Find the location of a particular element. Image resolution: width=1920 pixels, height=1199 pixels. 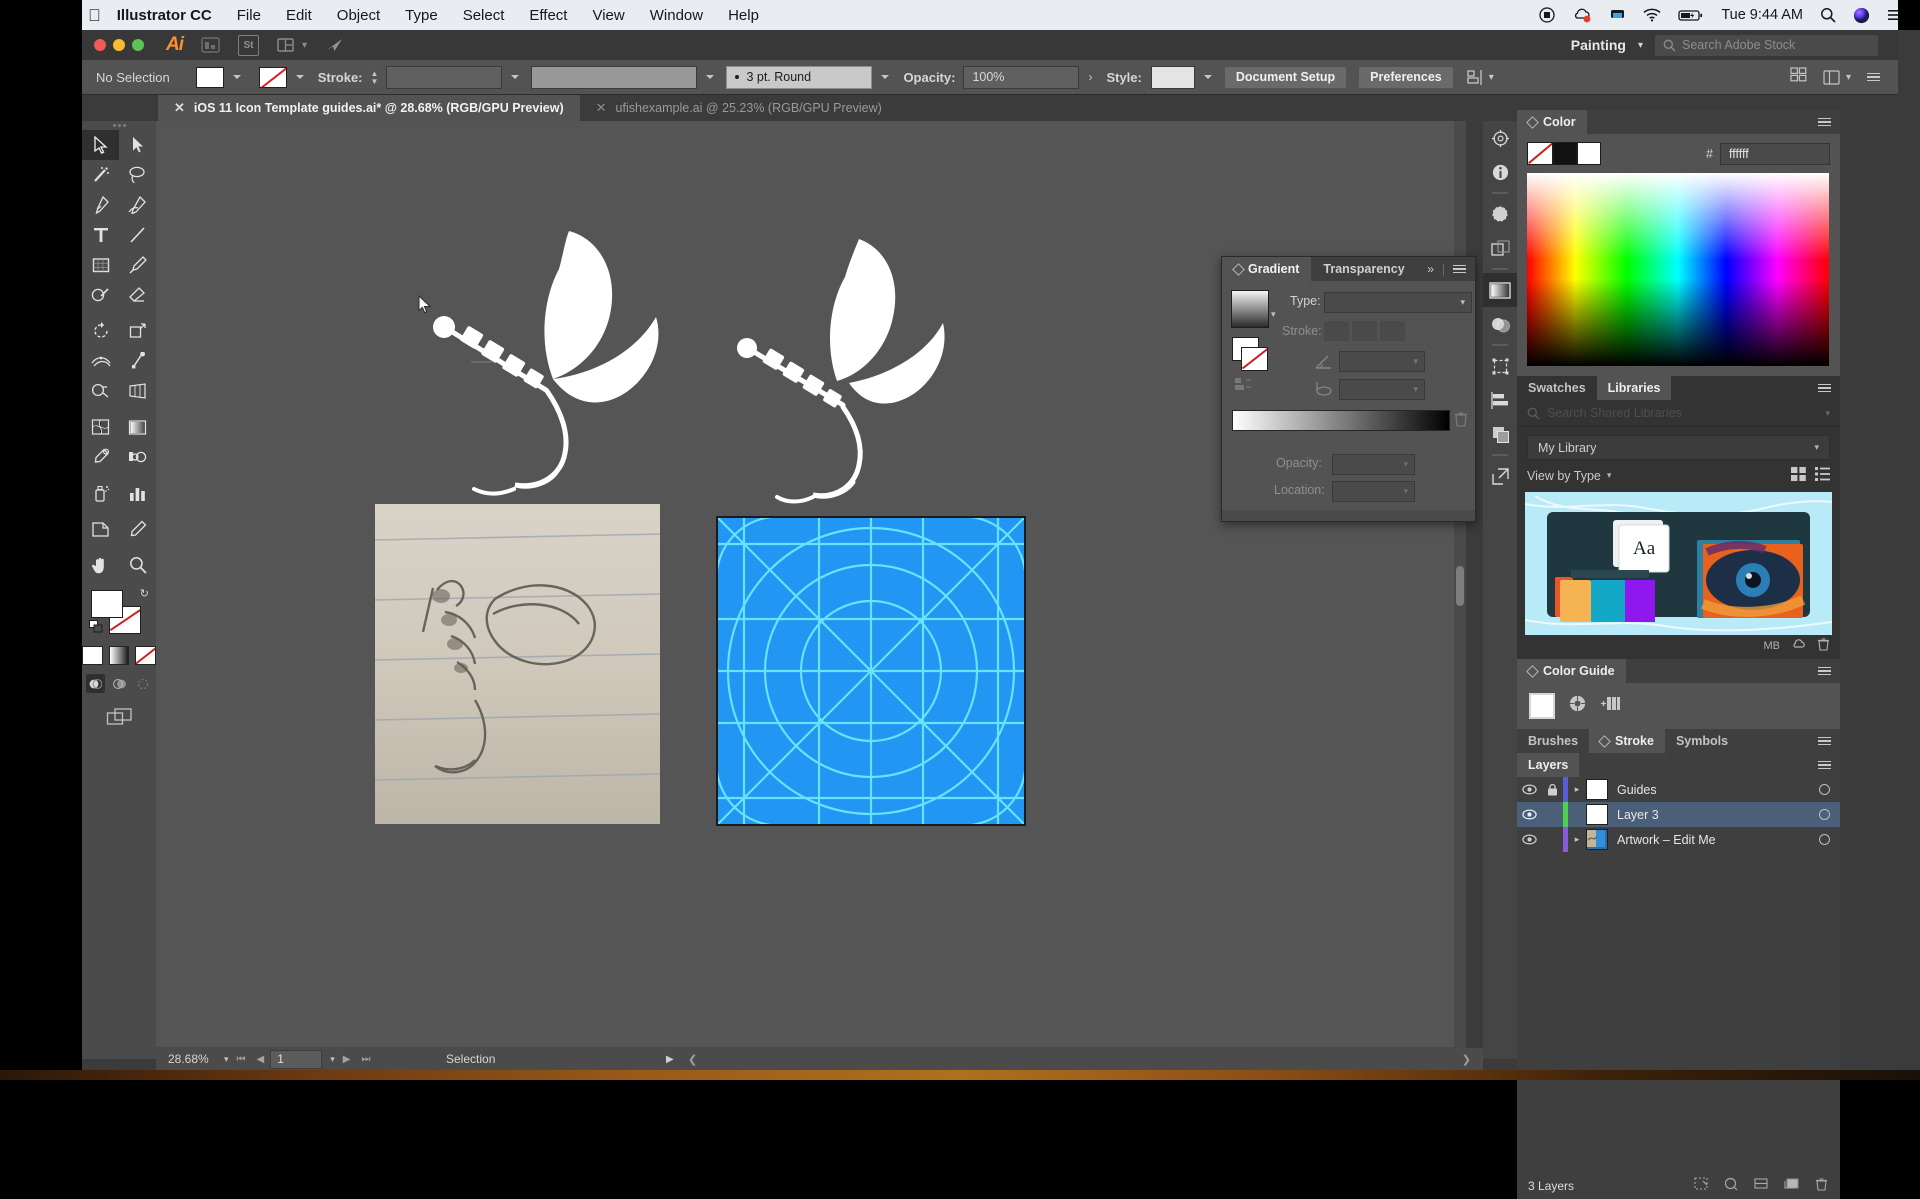

gradient-panel-resize-handle is located at coordinates (1348, 515).